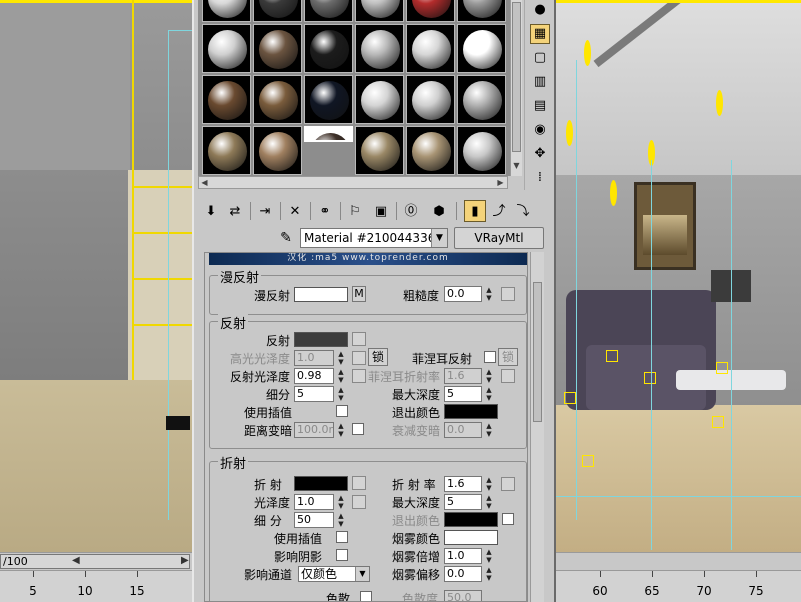  I want to click on material-name-field: Material #2100443366 ▼, so click(374, 238).